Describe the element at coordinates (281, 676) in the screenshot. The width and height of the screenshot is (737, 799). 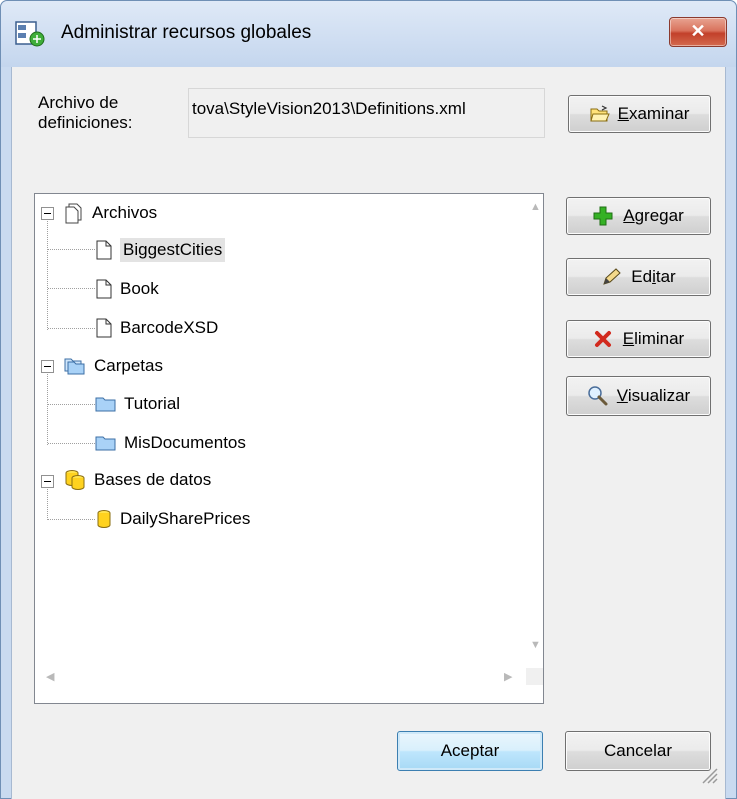
I see `horizontal-scrollbar: ◀ ▶` at that location.